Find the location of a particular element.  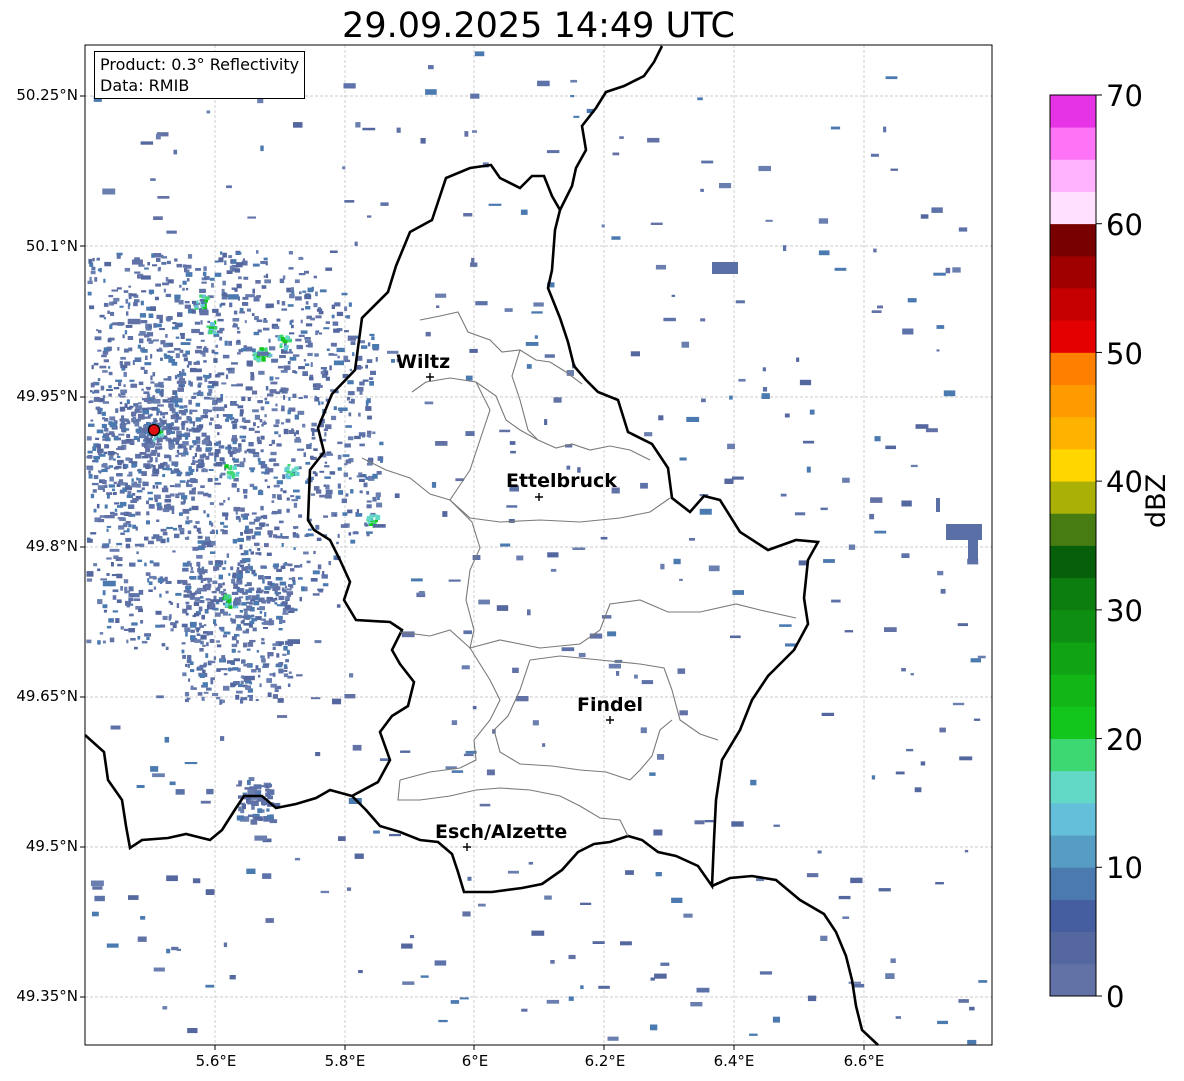

city-marker-findel is located at coordinates (610, 720).